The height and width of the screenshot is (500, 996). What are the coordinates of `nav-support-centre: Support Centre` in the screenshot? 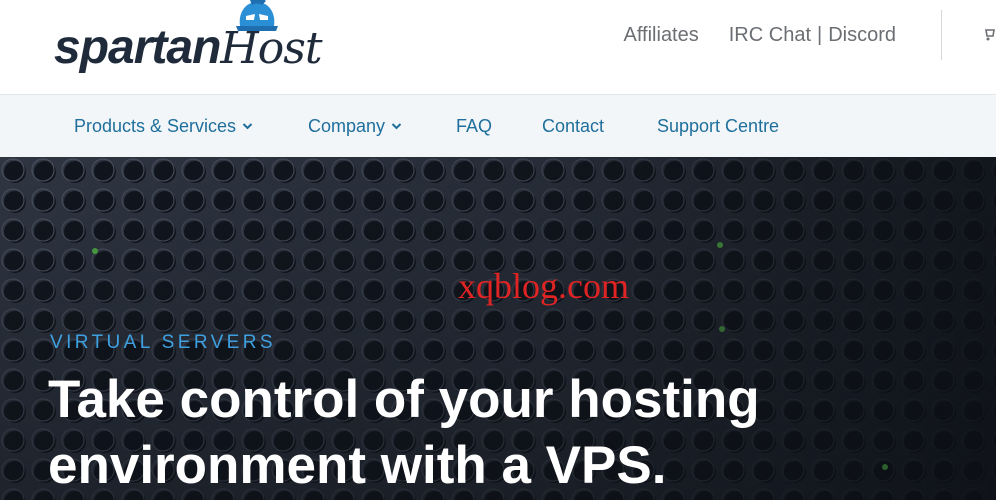 It's located at (718, 126).